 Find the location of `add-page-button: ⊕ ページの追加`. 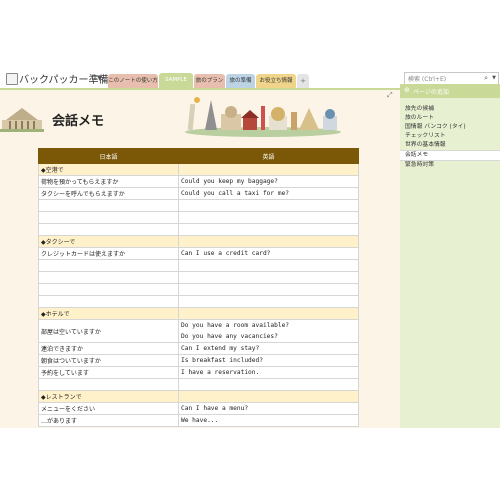

add-page-button: ⊕ ページの追加 is located at coordinates (450, 91).